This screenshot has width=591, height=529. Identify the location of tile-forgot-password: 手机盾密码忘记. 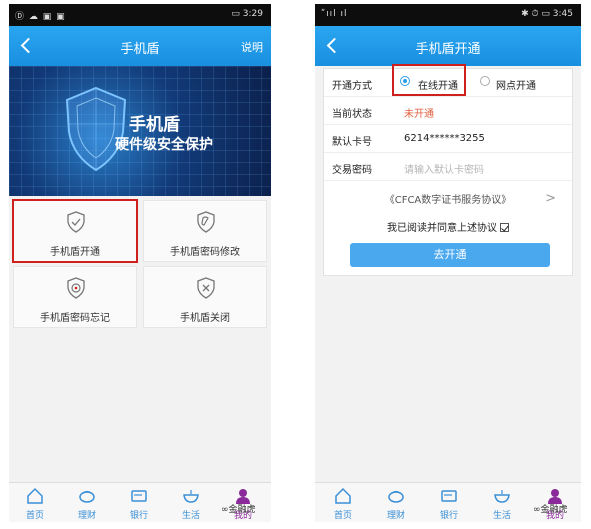
(75, 297).